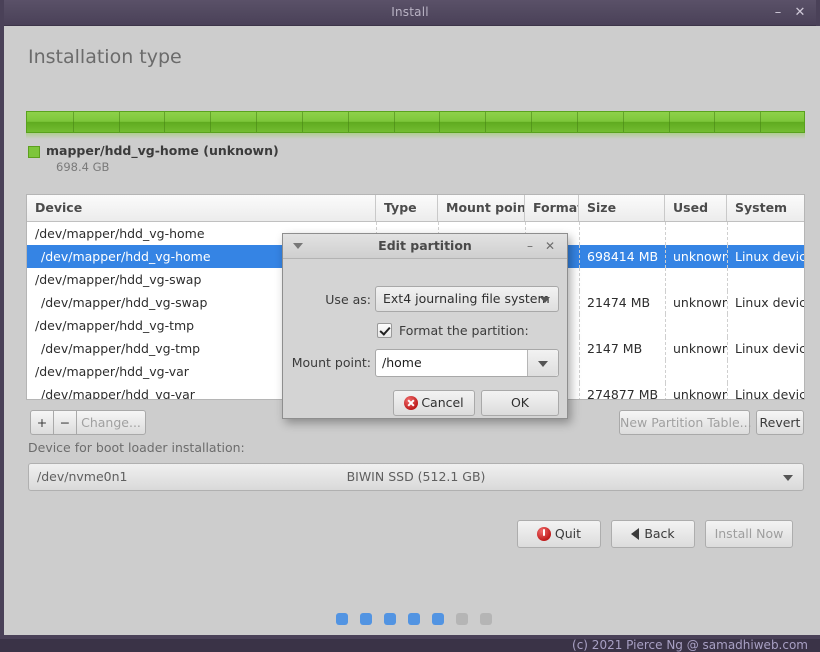 The height and width of the screenshot is (652, 820). Describe the element at coordinates (696, 208) in the screenshot. I see `column-header: Used` at that location.